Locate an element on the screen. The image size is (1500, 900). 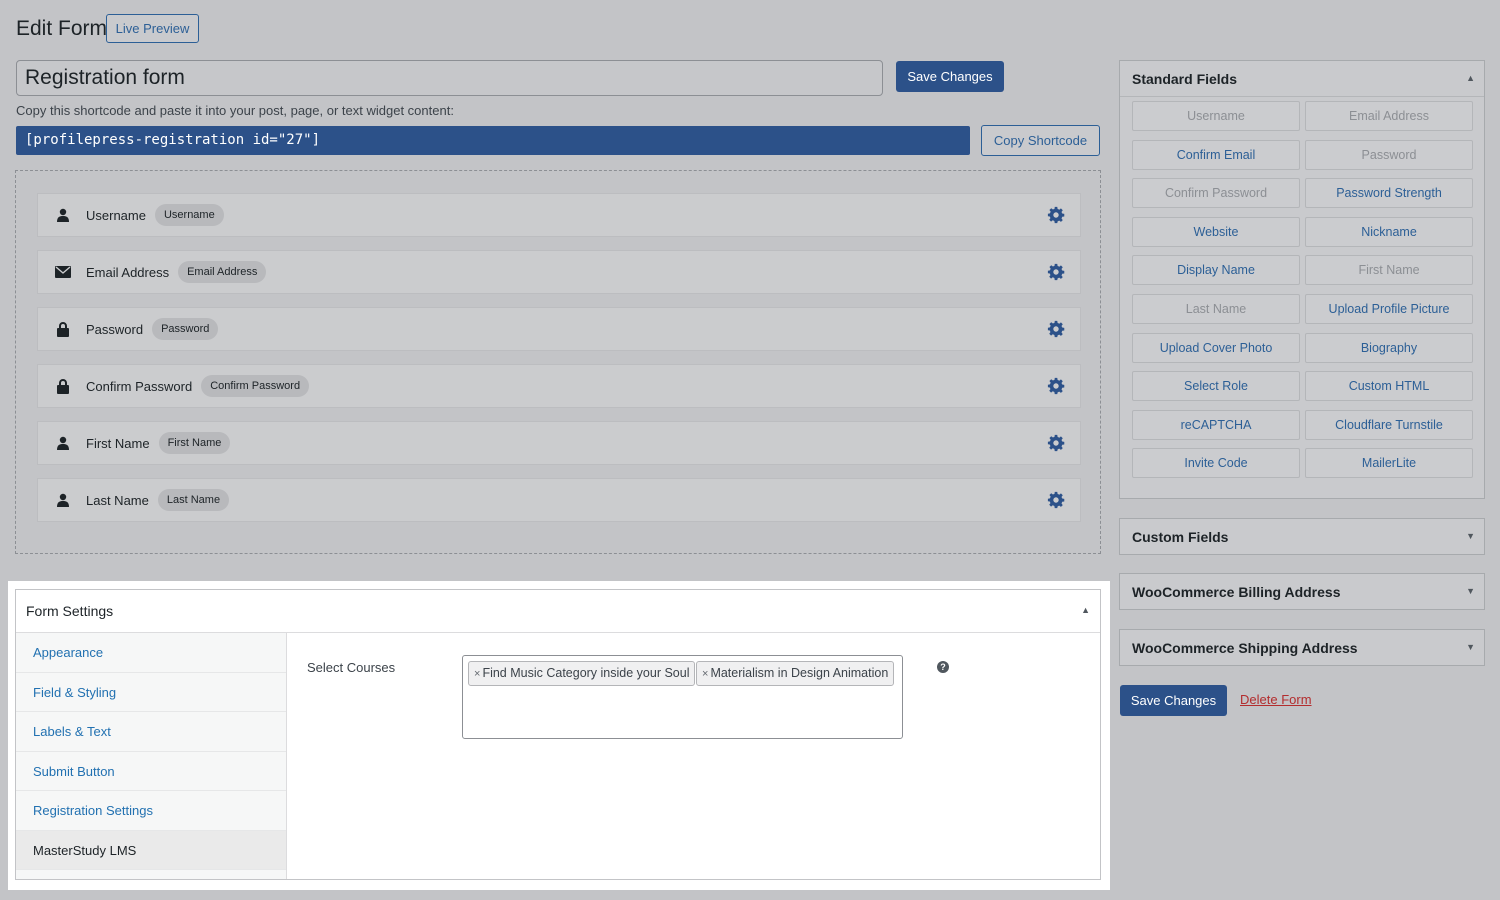
settings-tab-masterstudy-lms: MasterStudy LMS is located at coordinates (151, 850).